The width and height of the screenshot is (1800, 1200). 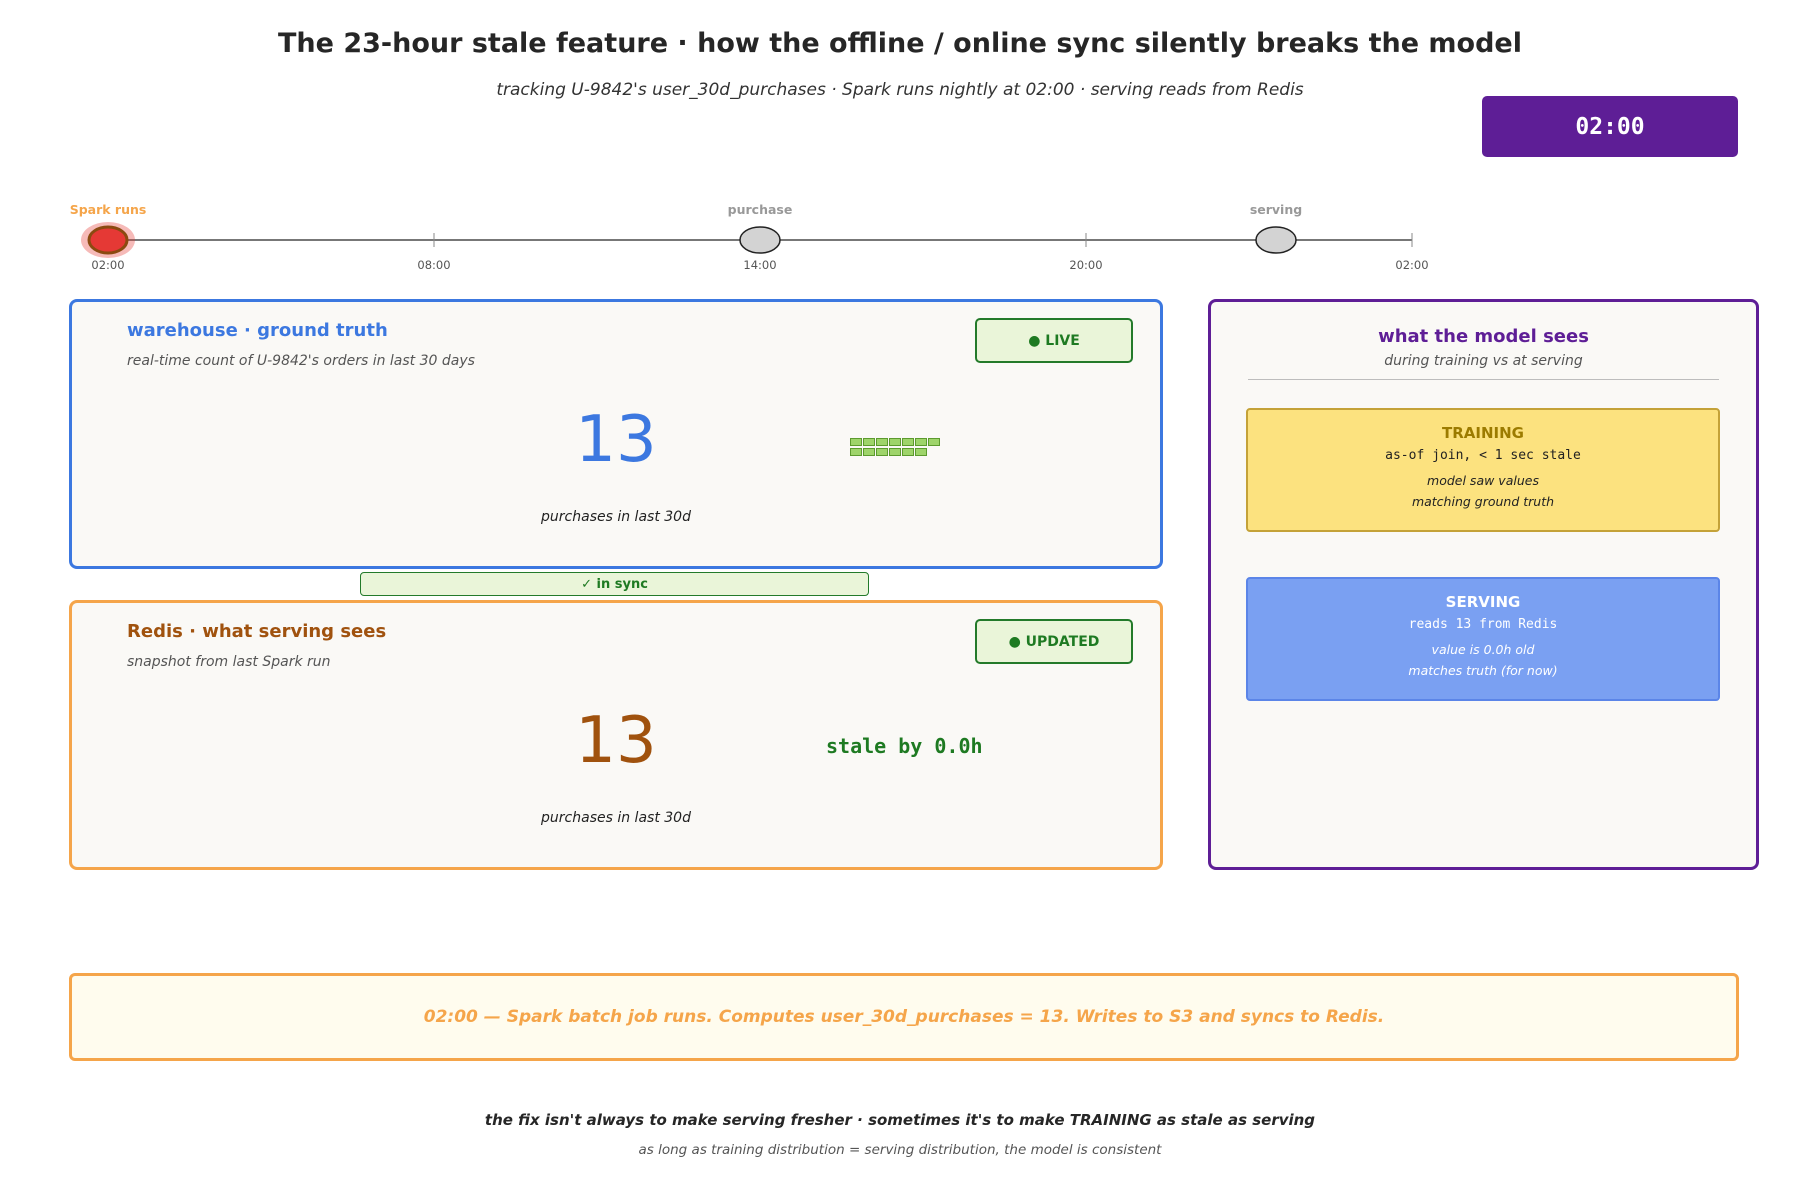 I want to click on warehouse-caption: purchases in last 30d, so click(x=616, y=517).